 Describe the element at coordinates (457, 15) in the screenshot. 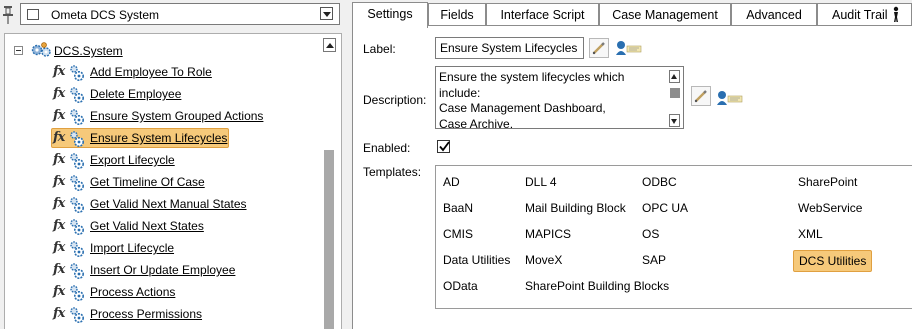

I see `tab-fields: Fields` at that location.